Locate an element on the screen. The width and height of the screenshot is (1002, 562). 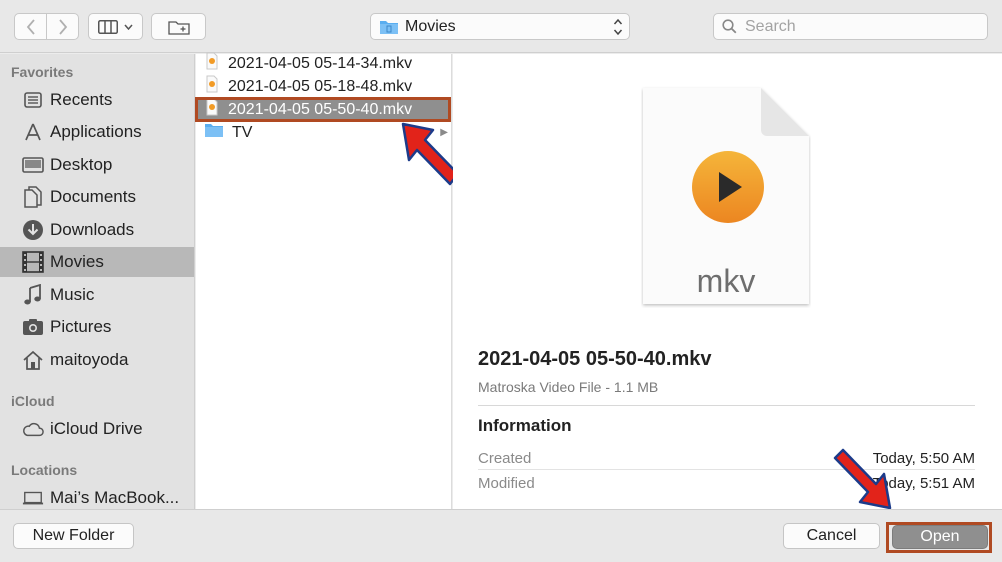
sidebar-item-icloud-drive: iCloud Drive is located at coordinates (97, 429).